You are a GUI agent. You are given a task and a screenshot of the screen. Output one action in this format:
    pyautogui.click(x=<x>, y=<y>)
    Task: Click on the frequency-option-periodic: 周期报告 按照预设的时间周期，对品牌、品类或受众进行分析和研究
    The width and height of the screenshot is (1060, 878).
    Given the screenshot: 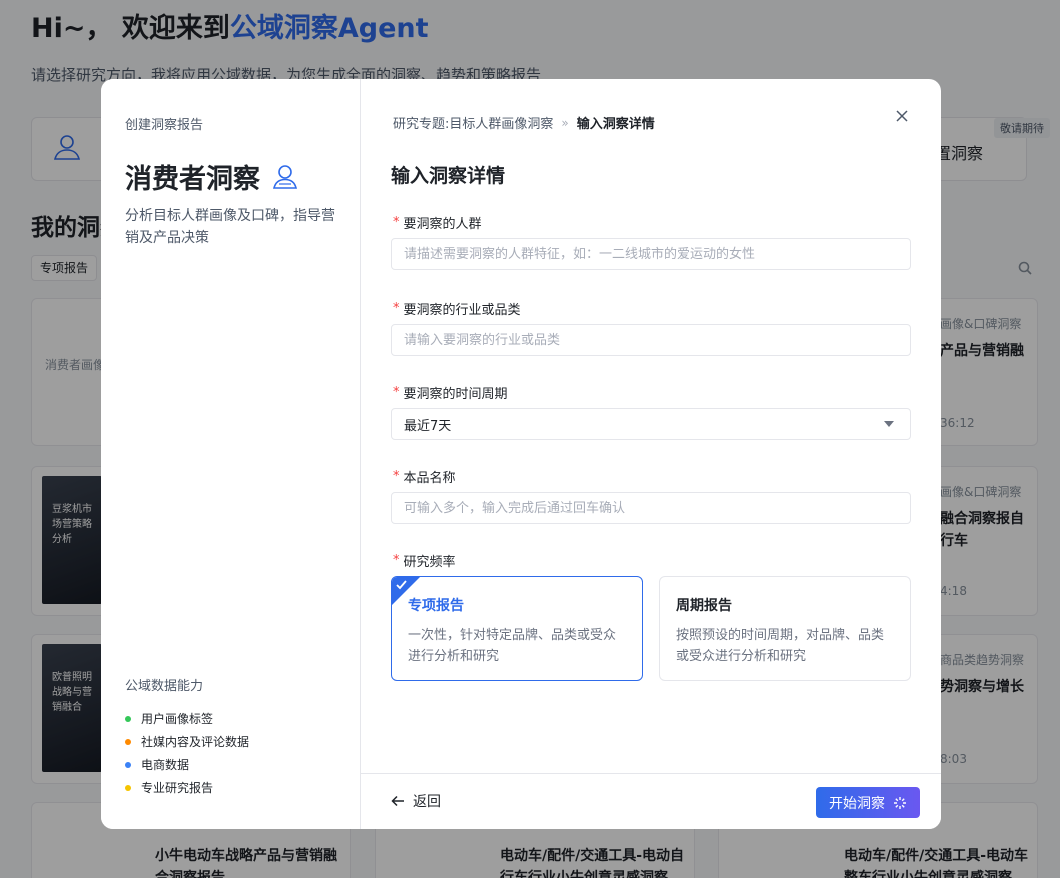 What is the action you would take?
    pyautogui.click(x=785, y=628)
    